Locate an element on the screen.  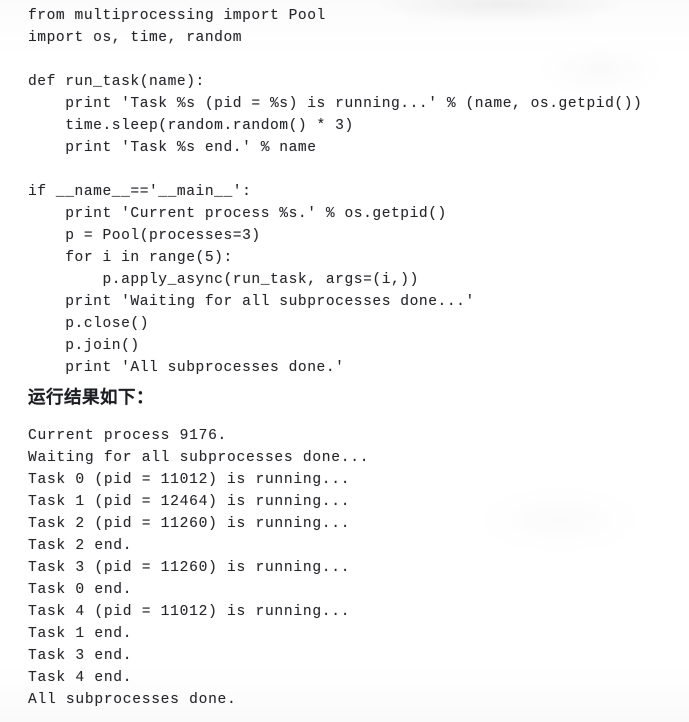
code-line: p.apply_async(run_task, args=(i,)) is located at coordinates (223, 280).